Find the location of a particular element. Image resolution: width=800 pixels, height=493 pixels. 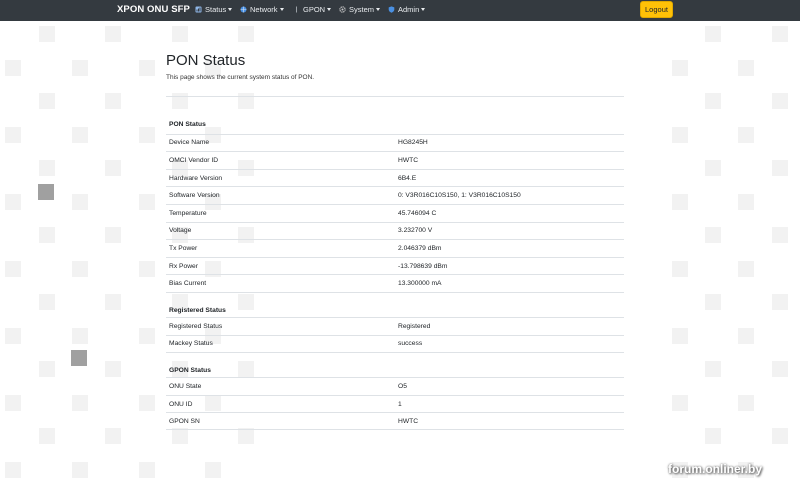

nav-system: System is located at coordinates (360, 9).